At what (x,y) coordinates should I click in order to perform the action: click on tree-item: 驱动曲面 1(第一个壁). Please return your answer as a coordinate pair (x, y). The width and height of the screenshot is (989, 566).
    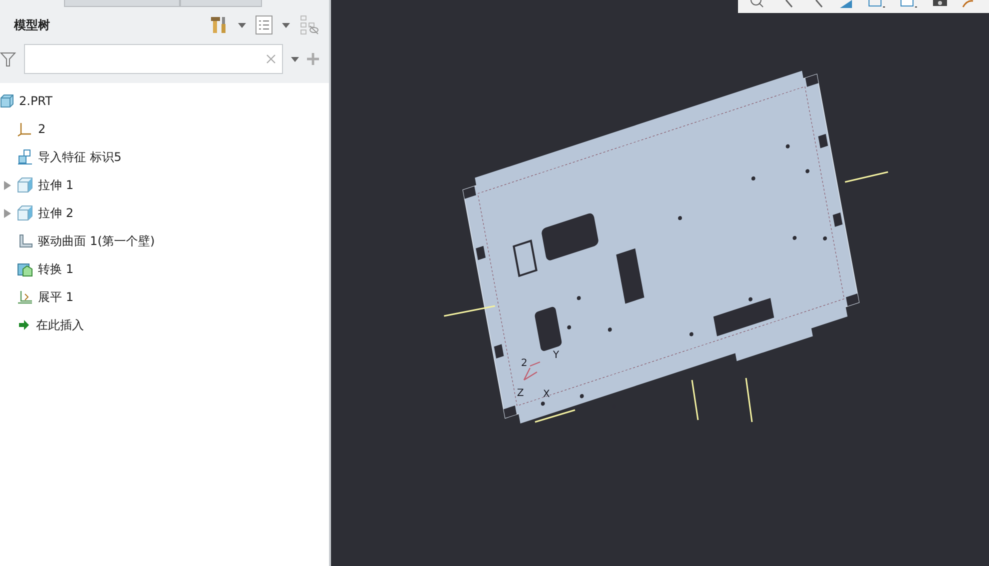
    Looking at the image, I should click on (164, 241).